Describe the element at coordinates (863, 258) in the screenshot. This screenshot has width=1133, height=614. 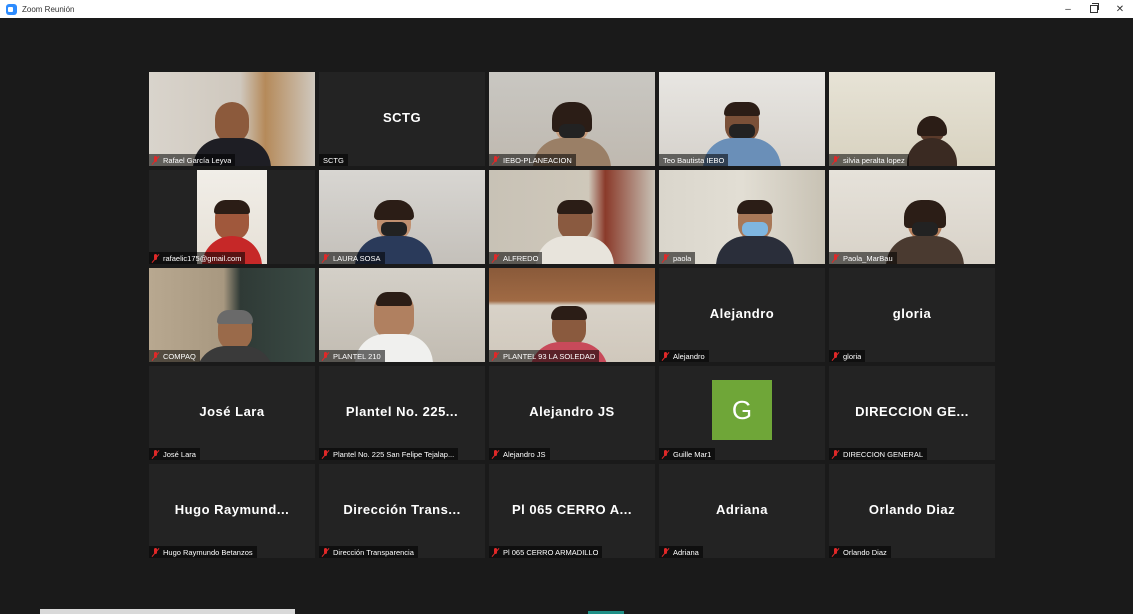
I see `participant-name-label: Paola_MarBau` at that location.